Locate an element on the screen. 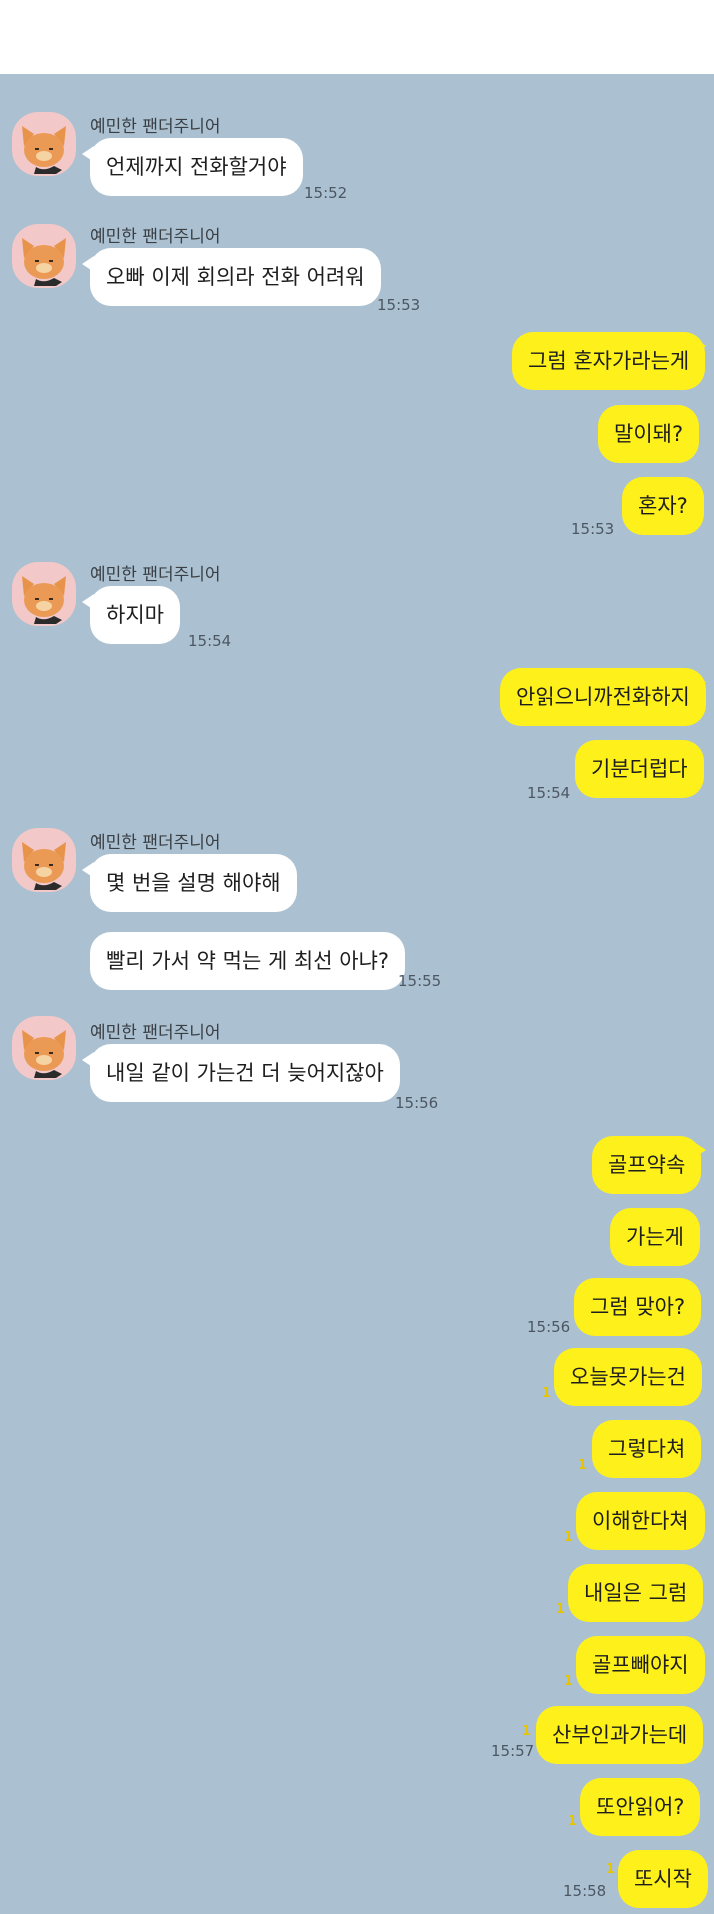 The height and width of the screenshot is (1914, 714). message-bubble-outgoing: 안읽으니까전화하지 is located at coordinates (603, 697).